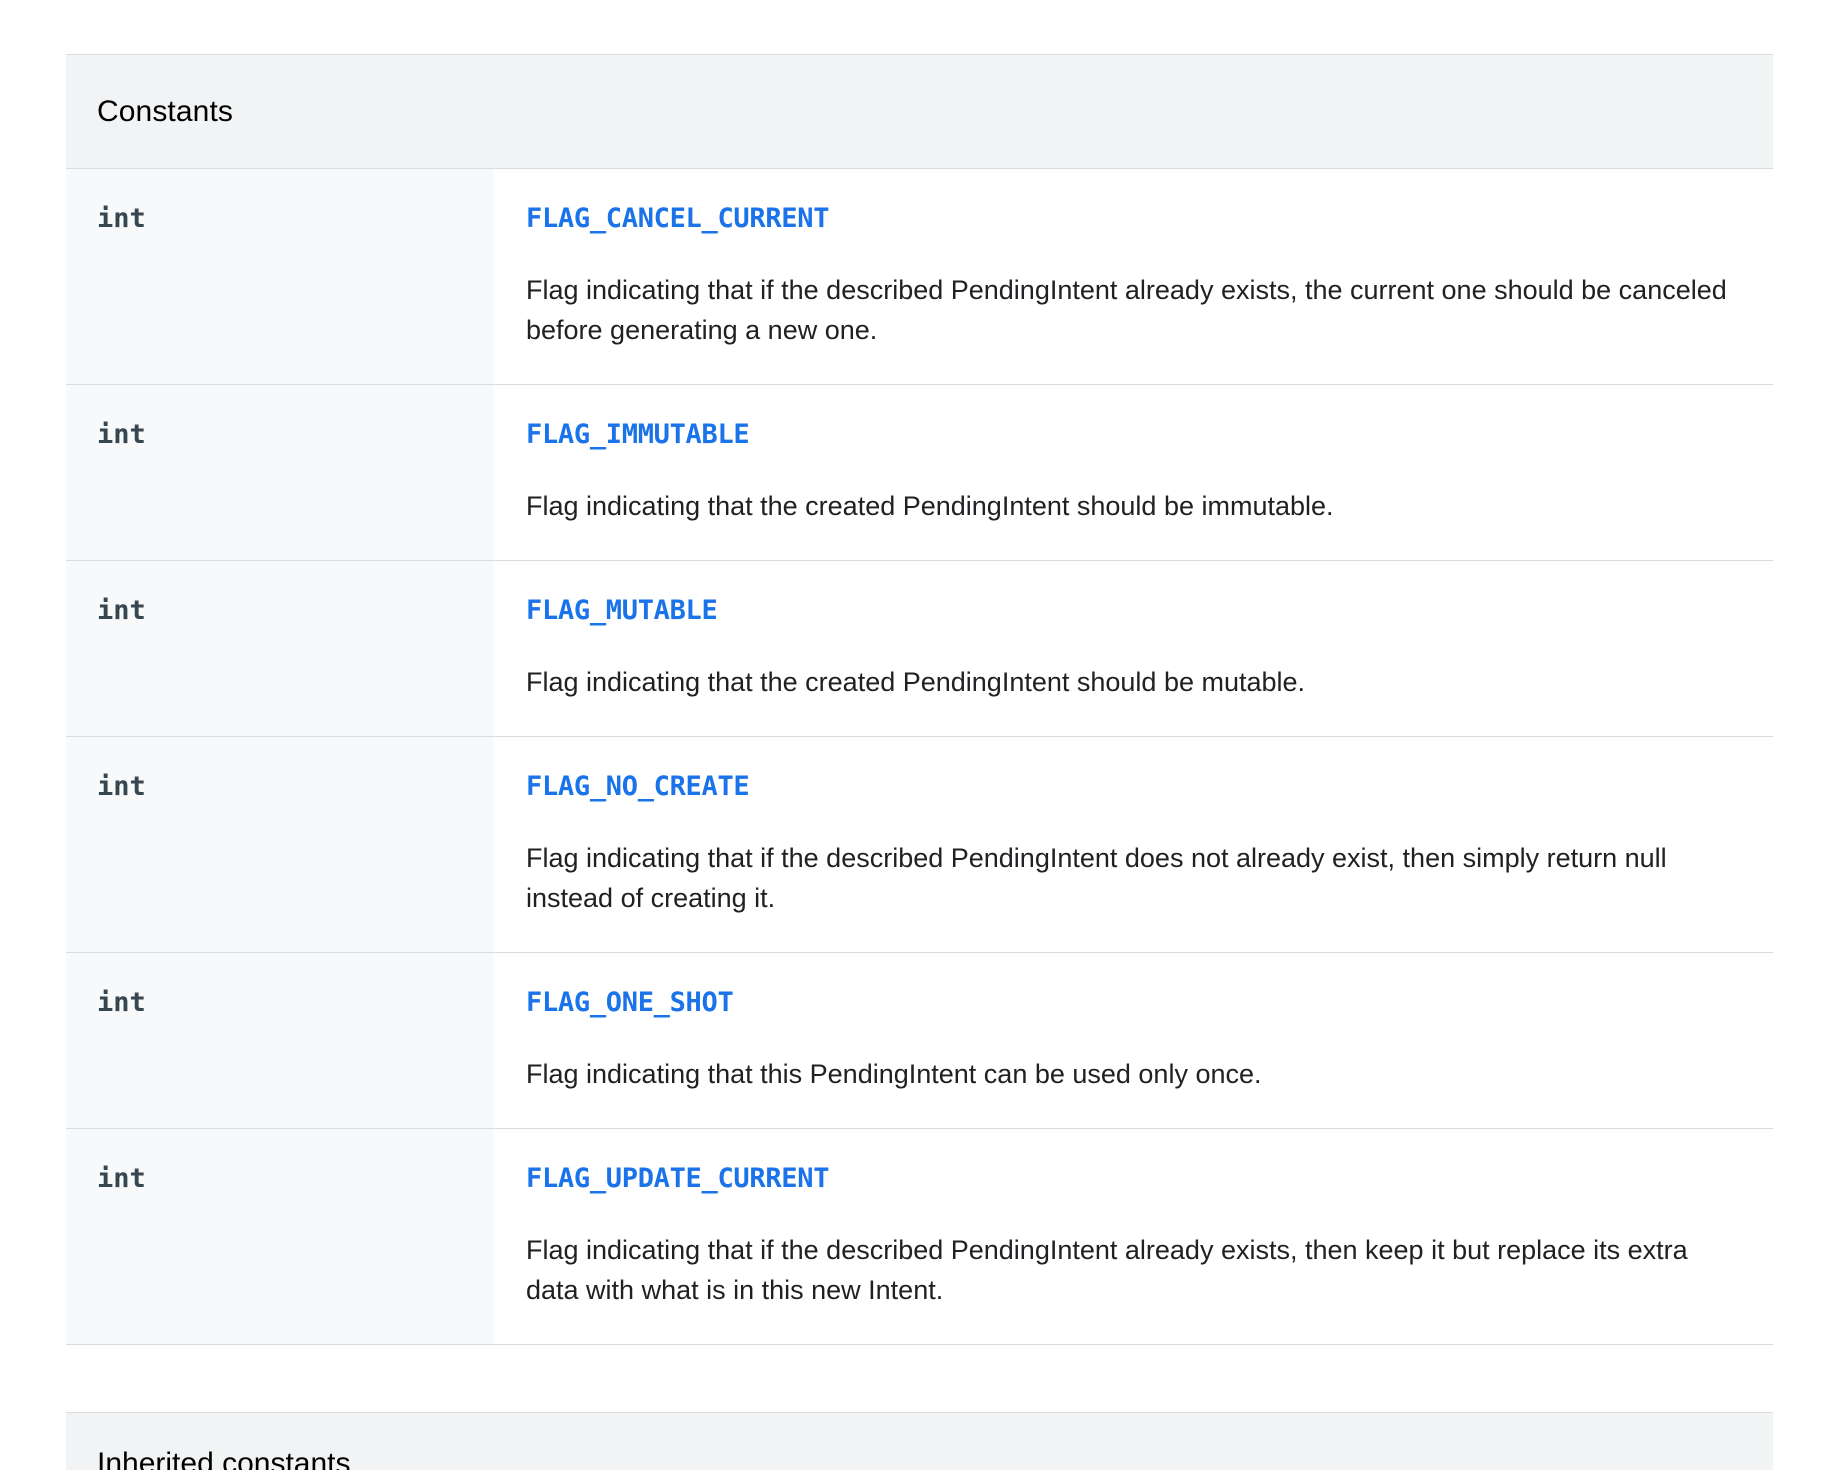 This screenshot has height=1470, width=1824. What do you see at coordinates (677, 218) in the screenshot?
I see `constant-link-flag-cancel-current: FLAG_CANCEL_CURRENT` at bounding box center [677, 218].